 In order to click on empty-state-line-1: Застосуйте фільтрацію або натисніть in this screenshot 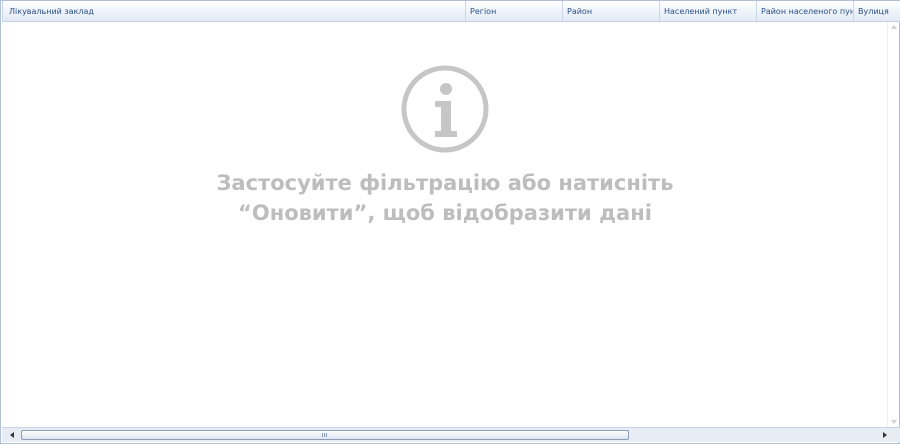, I will do `click(445, 183)`.